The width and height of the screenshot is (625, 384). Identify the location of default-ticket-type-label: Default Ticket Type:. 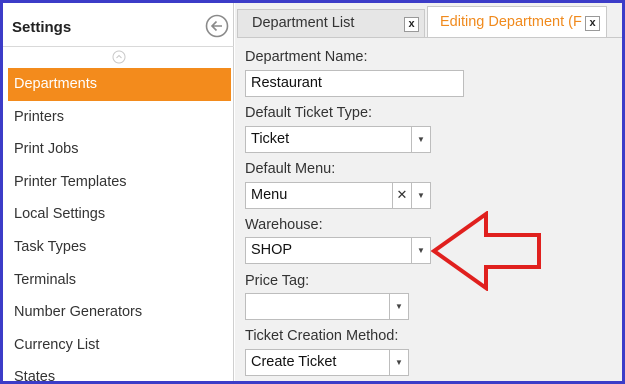
(309, 113).